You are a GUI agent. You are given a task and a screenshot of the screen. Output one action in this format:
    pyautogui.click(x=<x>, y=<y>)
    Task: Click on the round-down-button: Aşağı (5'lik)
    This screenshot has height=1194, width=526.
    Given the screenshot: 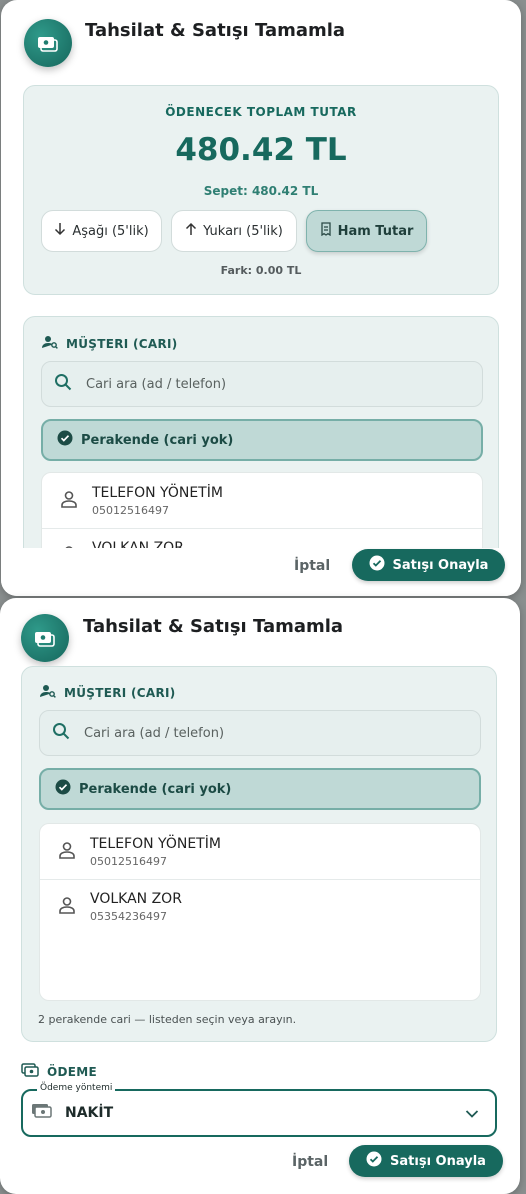 What is the action you would take?
    pyautogui.click(x=101, y=231)
    